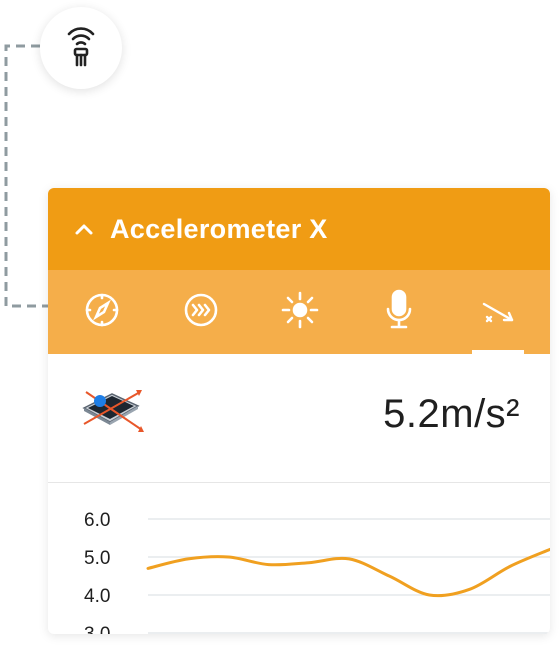  What do you see at coordinates (348, 572) in the screenshot?
I see `series-line` at bounding box center [348, 572].